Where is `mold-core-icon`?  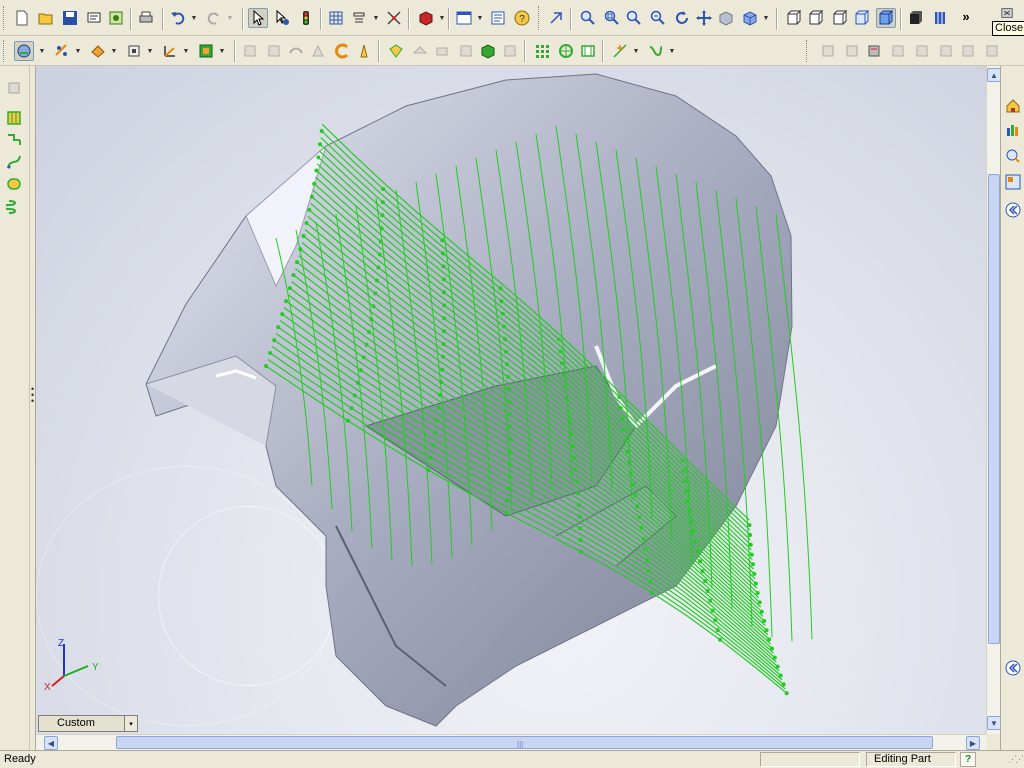
mold-core-icon is located at coordinates (874, 51).